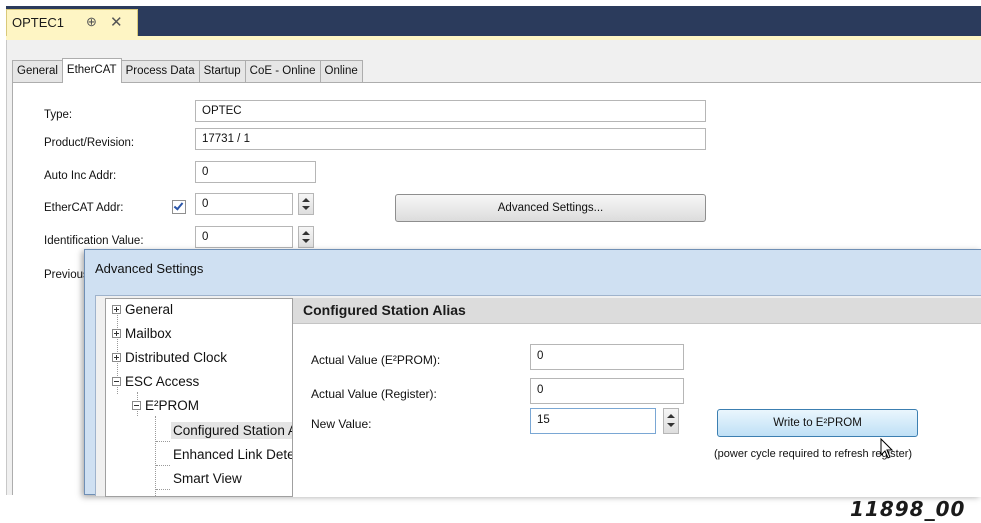 This screenshot has height=523, width=981. What do you see at coordinates (450, 111) in the screenshot?
I see `type-field: OPTEC` at bounding box center [450, 111].